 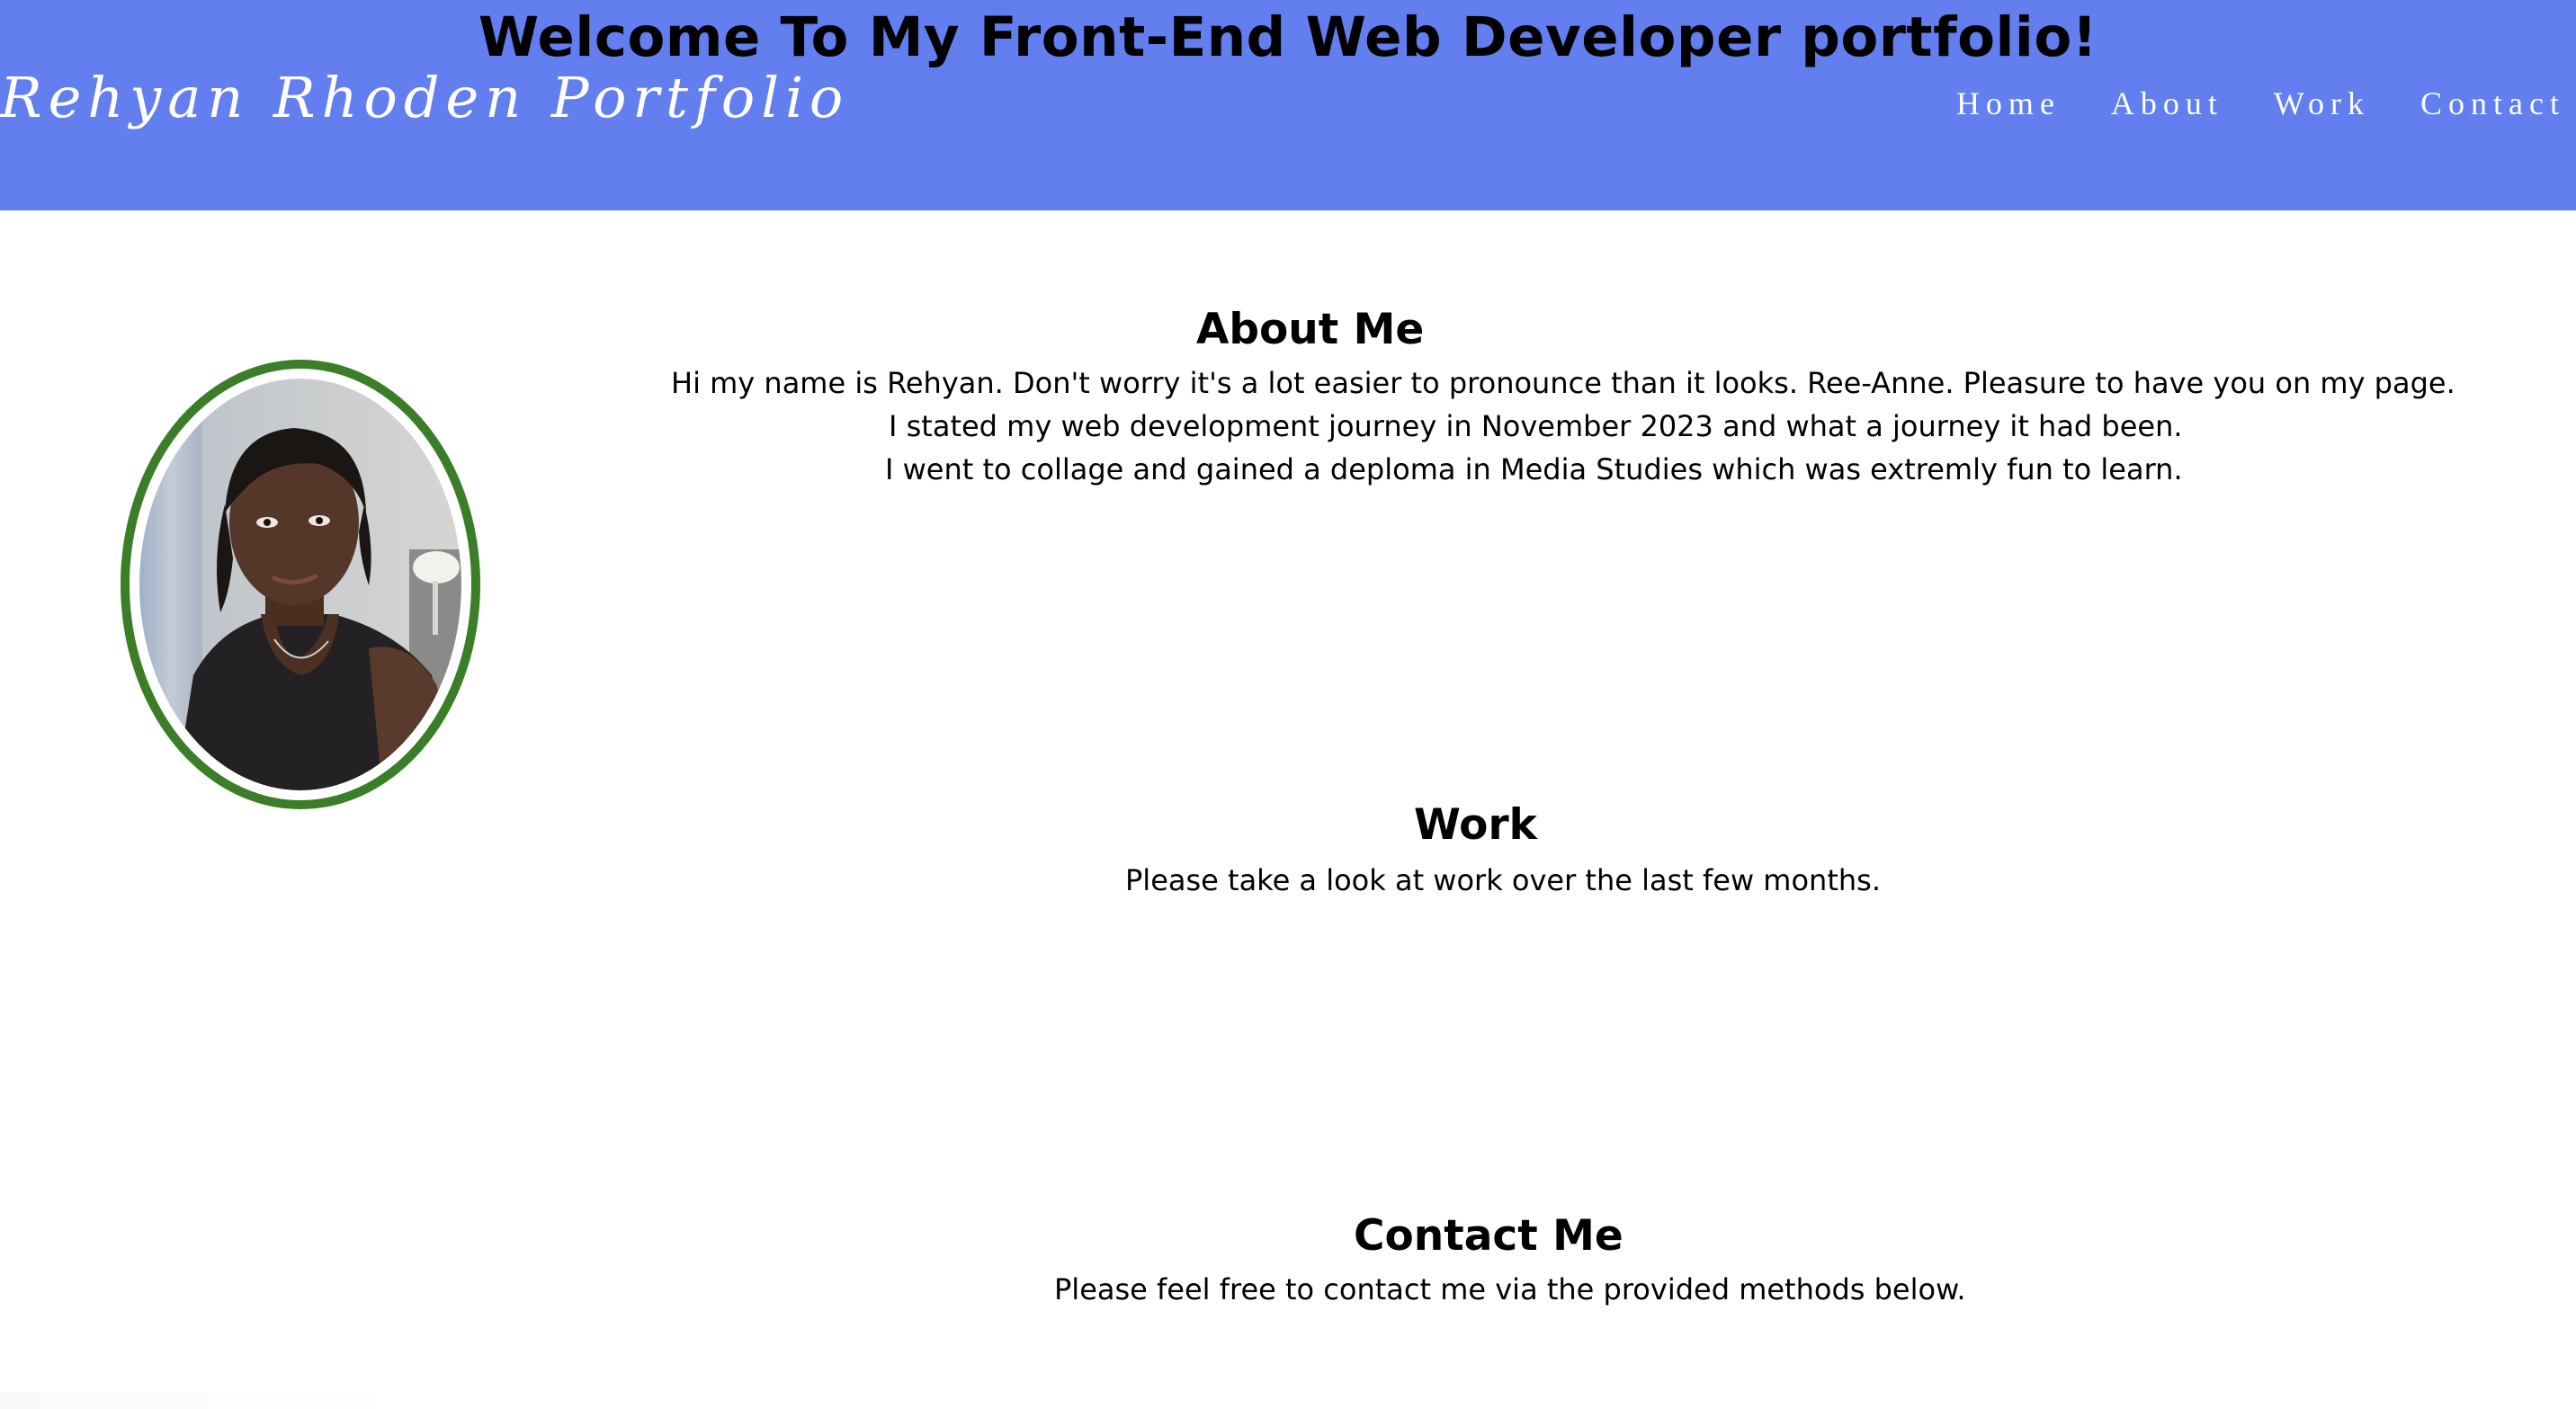 What do you see at coordinates (1475, 825) in the screenshot?
I see `work-heading: Work` at bounding box center [1475, 825].